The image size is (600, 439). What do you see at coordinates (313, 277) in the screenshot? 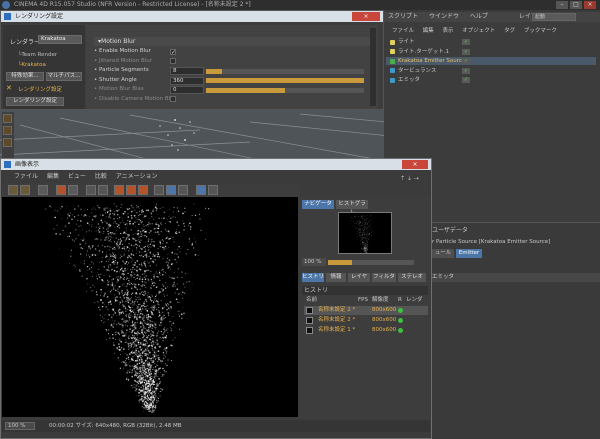
I see `tab-history: ヒストリ` at bounding box center [313, 277].